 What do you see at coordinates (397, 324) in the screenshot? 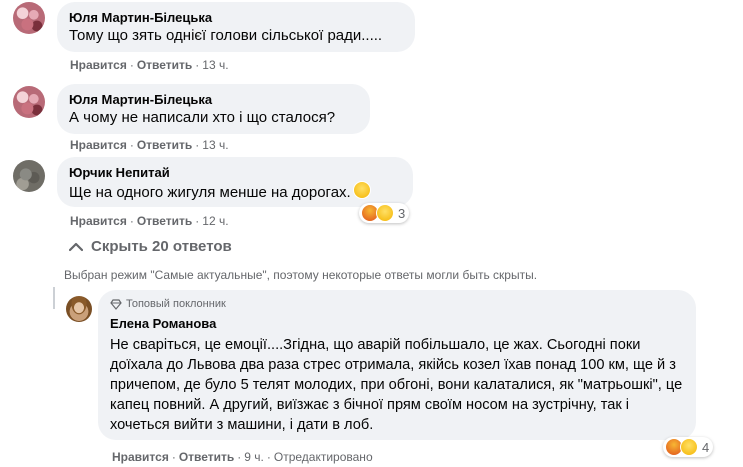
I see `reply-author: Елена Романова` at bounding box center [397, 324].